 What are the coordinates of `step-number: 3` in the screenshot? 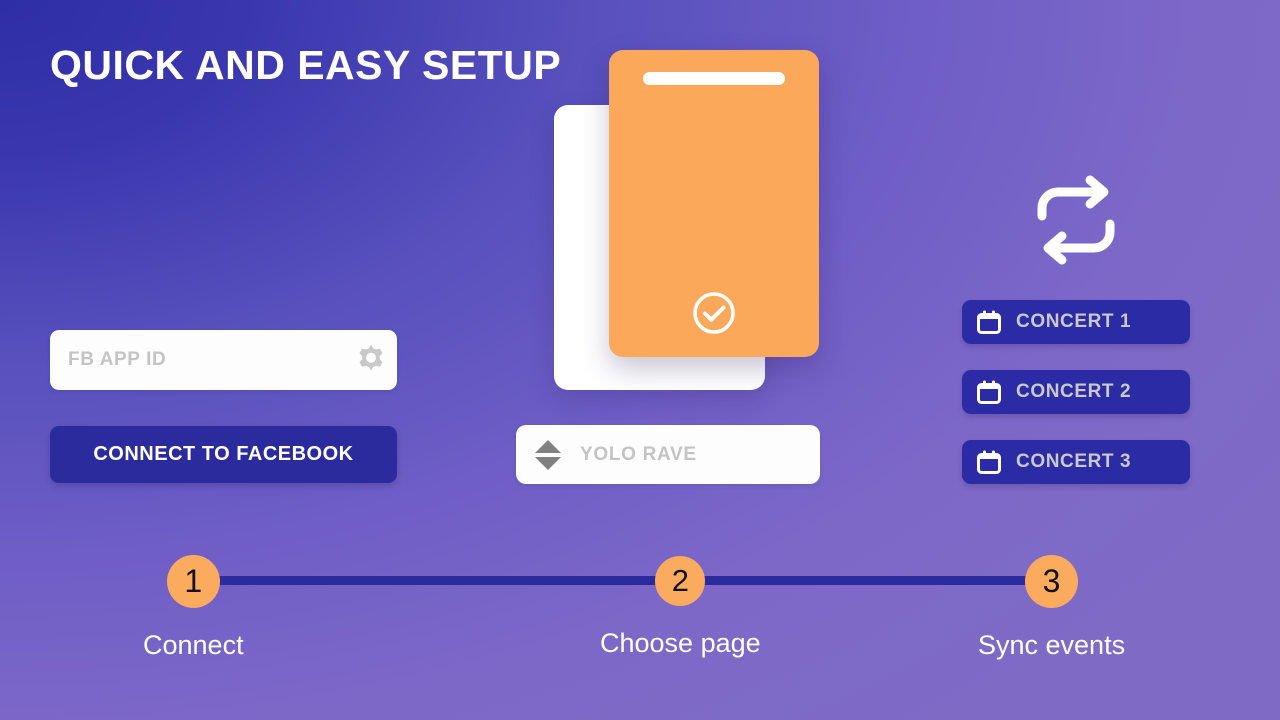 It's located at (1052, 581).